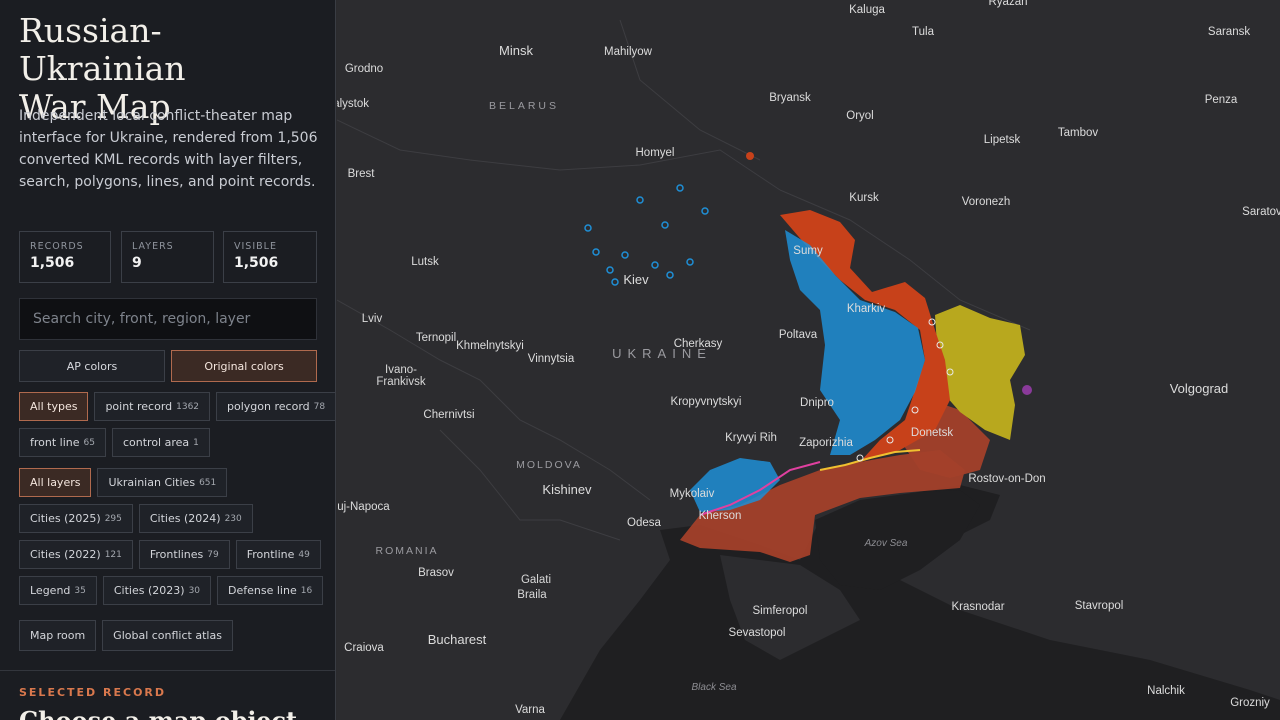 The image size is (1280, 720). What do you see at coordinates (864, 198) in the screenshot?
I see `city-label: Kursk` at bounding box center [864, 198].